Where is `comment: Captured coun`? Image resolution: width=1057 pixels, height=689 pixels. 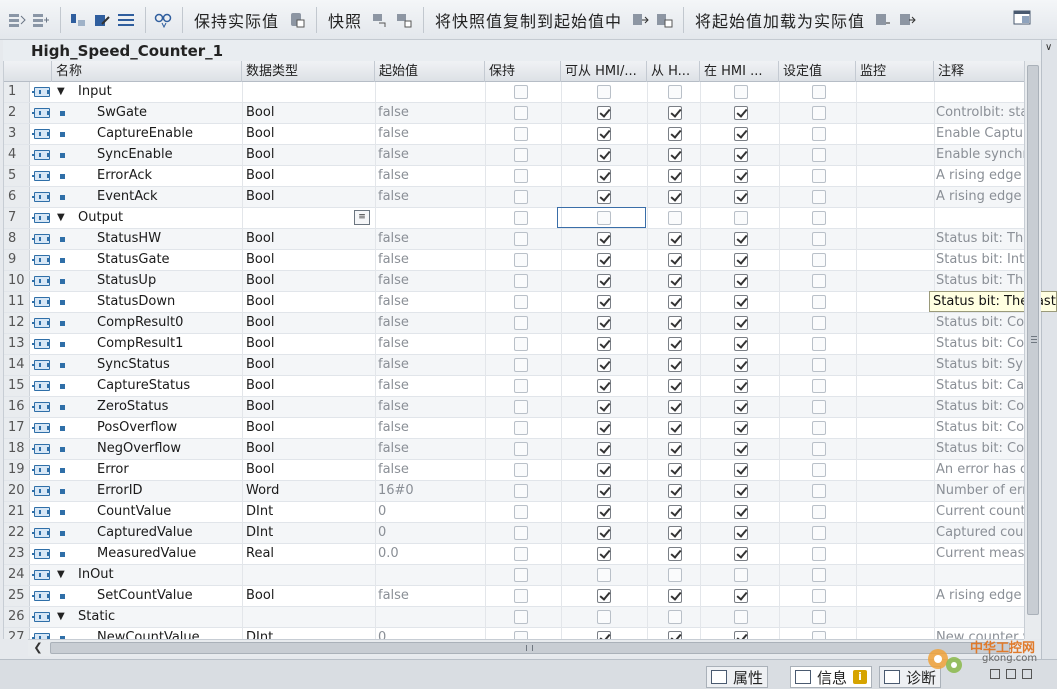
comment: Captured coun is located at coordinates (979, 533).